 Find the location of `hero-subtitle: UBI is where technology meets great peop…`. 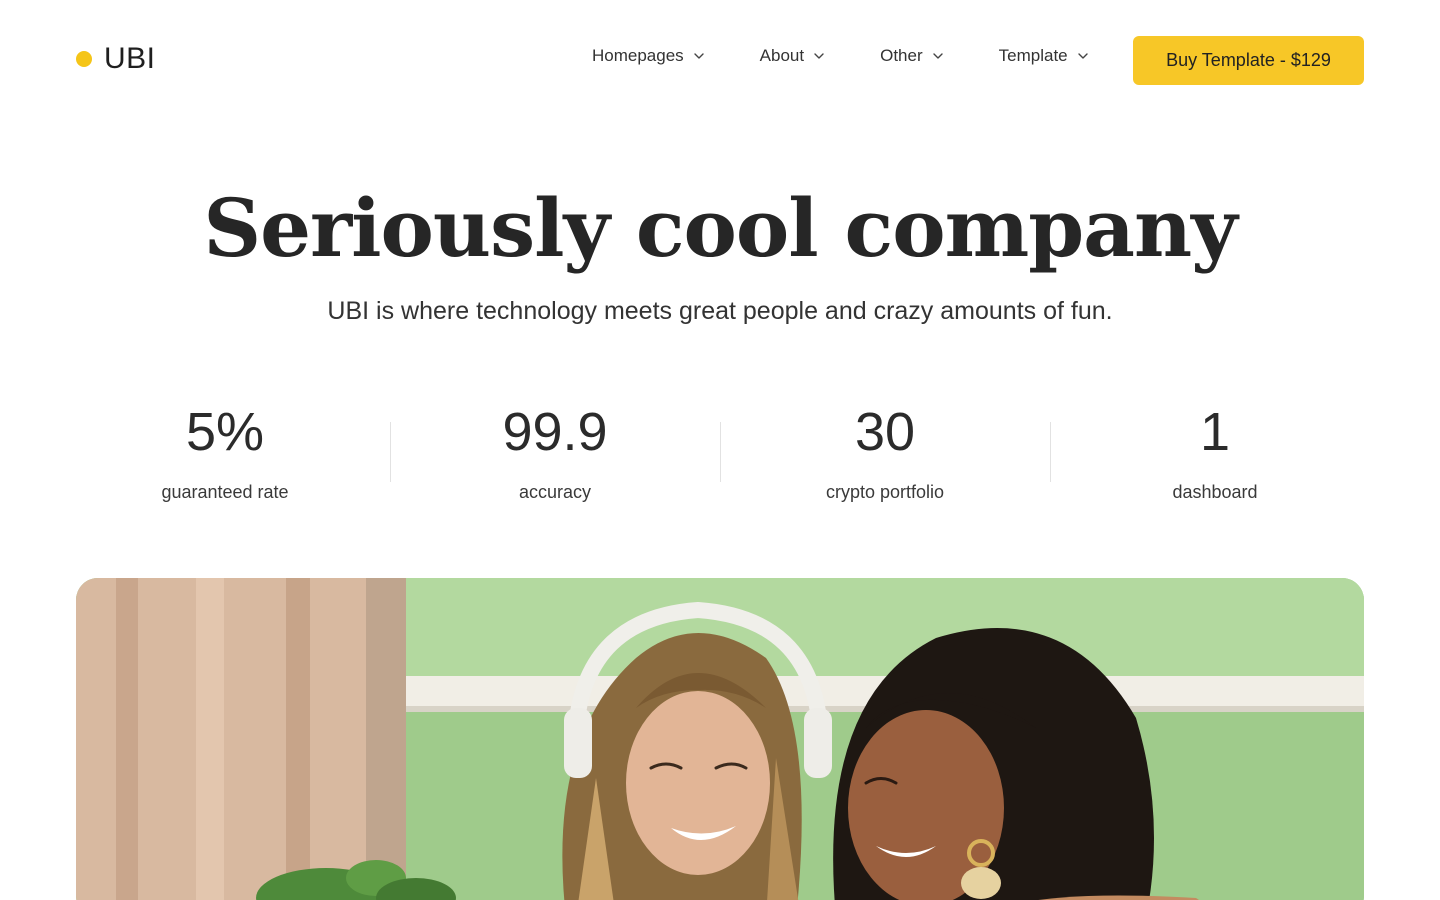

hero-subtitle: UBI is where technology meets great peop… is located at coordinates (720, 311).